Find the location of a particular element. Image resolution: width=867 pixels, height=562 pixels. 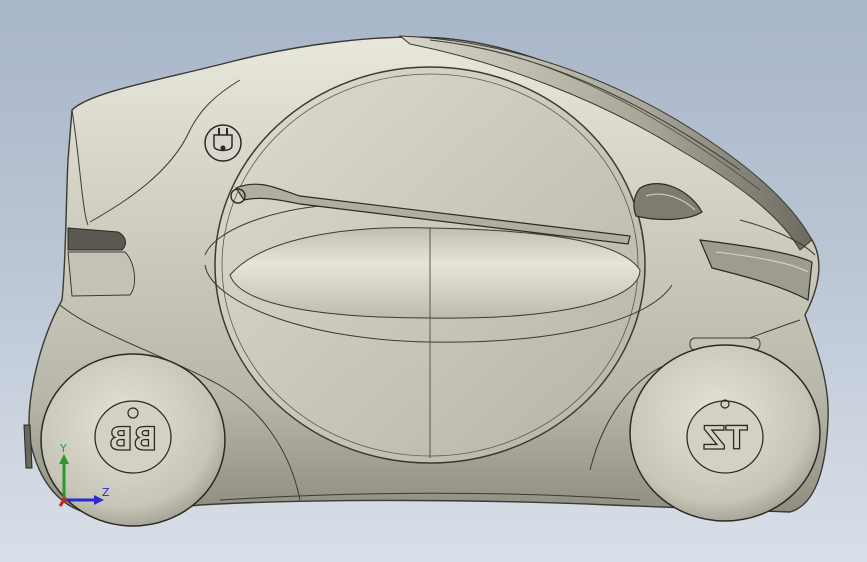

plug-icon is located at coordinates (223, 143).